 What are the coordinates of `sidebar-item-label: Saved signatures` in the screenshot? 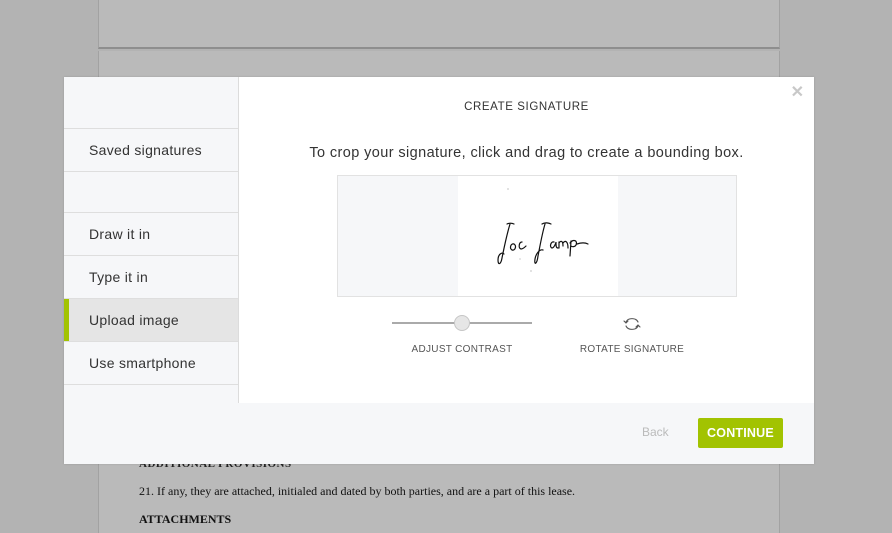 It's located at (145, 150).